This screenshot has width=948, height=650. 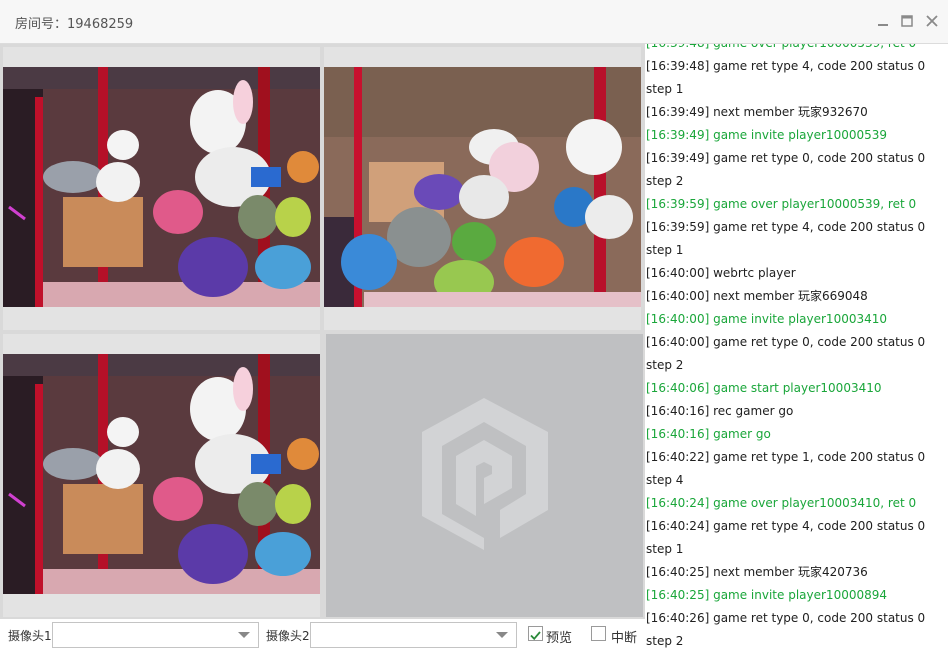 What do you see at coordinates (665, 480) in the screenshot?
I see `log-line: step 4` at bounding box center [665, 480].